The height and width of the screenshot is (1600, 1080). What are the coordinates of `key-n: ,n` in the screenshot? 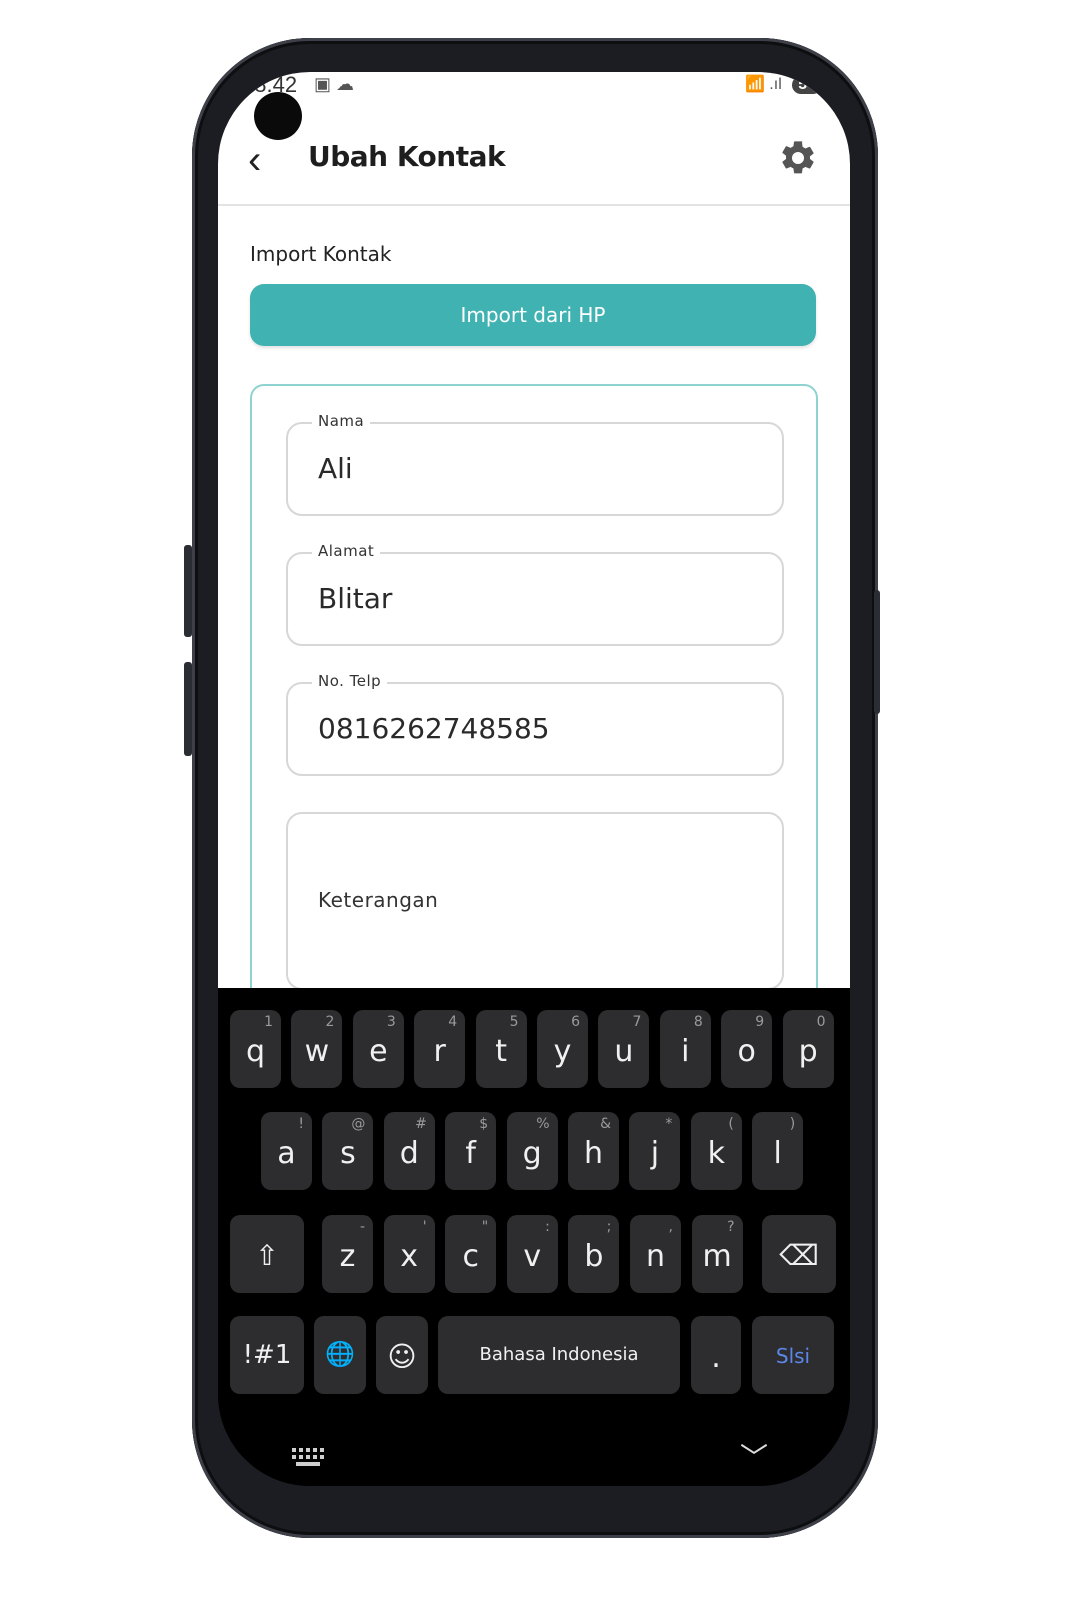 It's located at (655, 1254).